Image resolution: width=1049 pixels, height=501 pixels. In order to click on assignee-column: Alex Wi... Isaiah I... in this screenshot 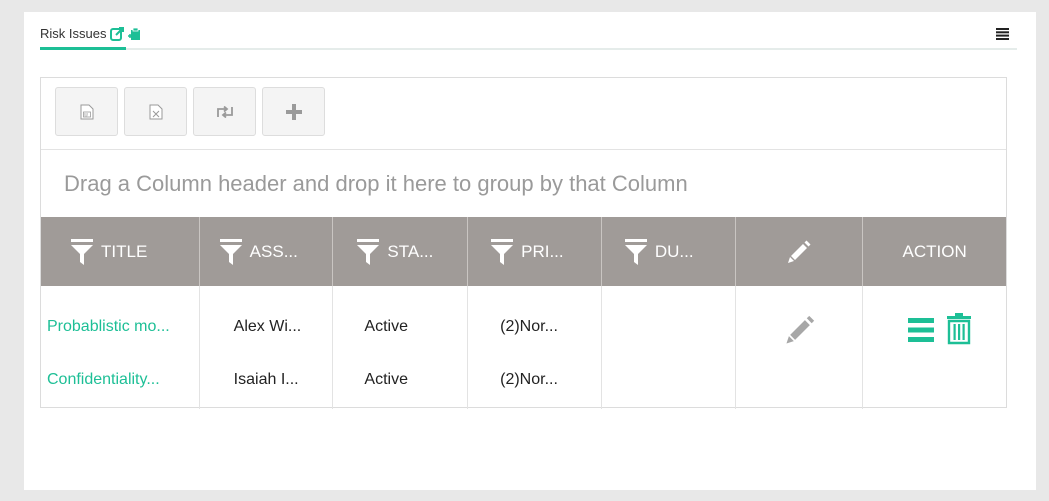, I will do `click(267, 347)`.